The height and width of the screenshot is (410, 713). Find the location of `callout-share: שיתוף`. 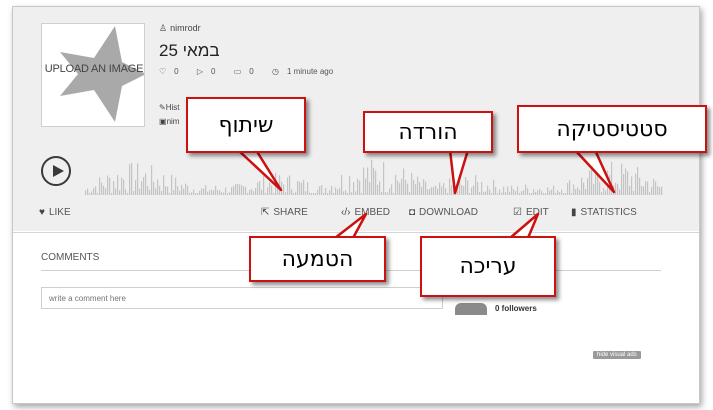

callout-share: שיתוף is located at coordinates (246, 125).